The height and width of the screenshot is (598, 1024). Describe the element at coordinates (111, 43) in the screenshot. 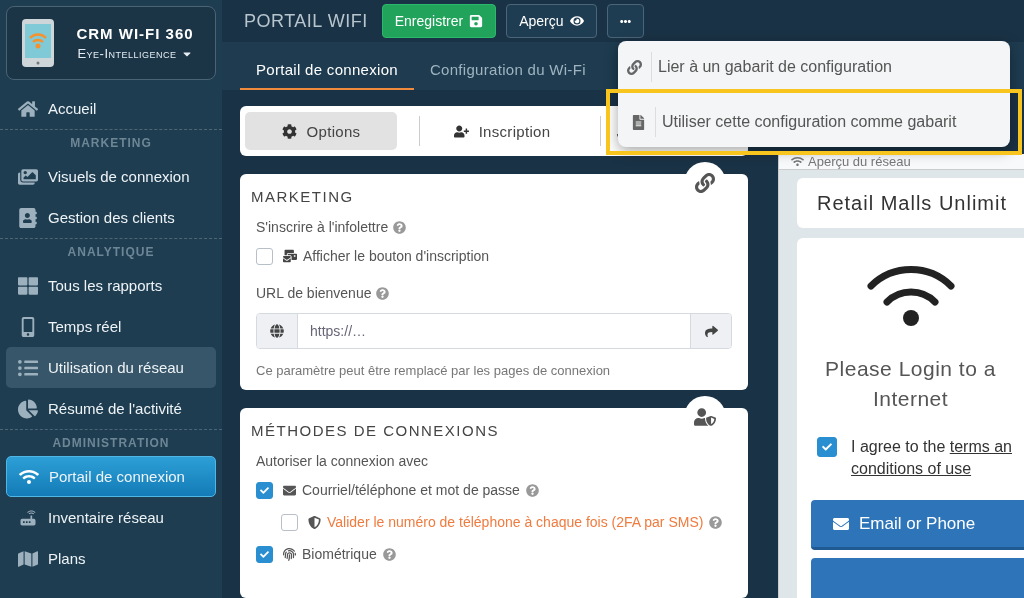

I see `brand-panel: CRM WI-FI 360 Eye-Intelligence` at that location.